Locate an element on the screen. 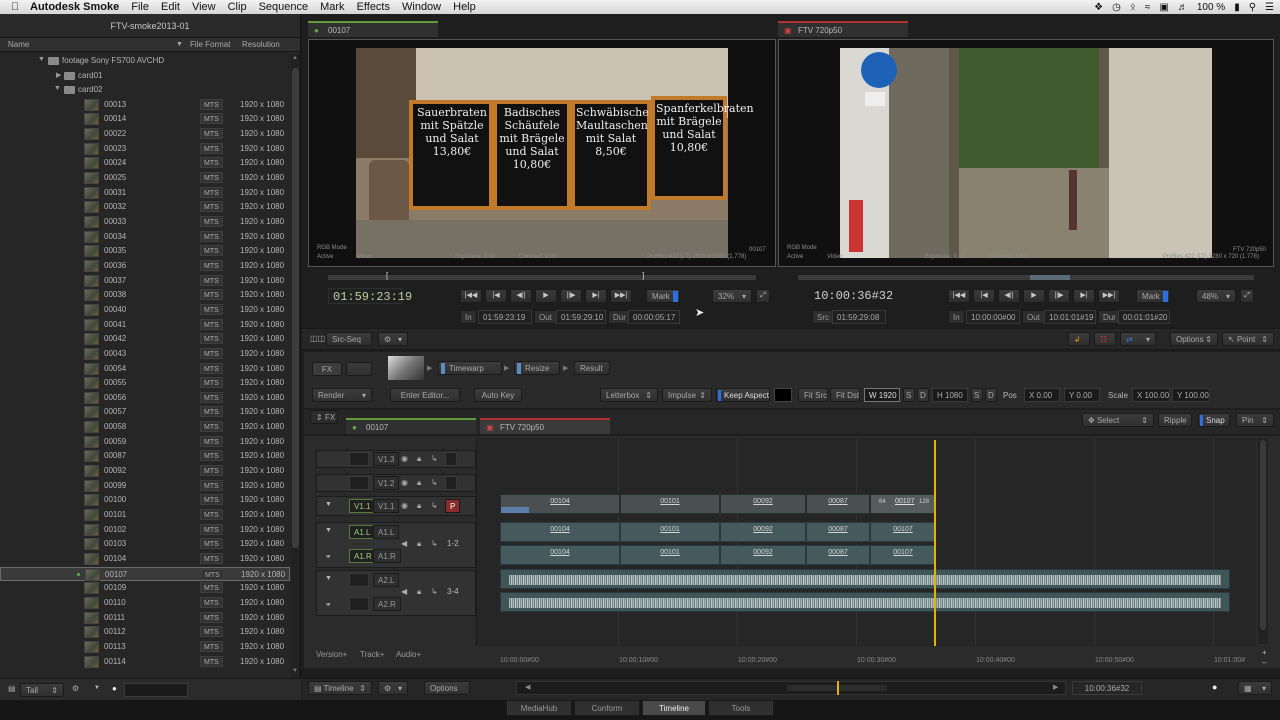  record-src-label: Src is located at coordinates (823, 317).